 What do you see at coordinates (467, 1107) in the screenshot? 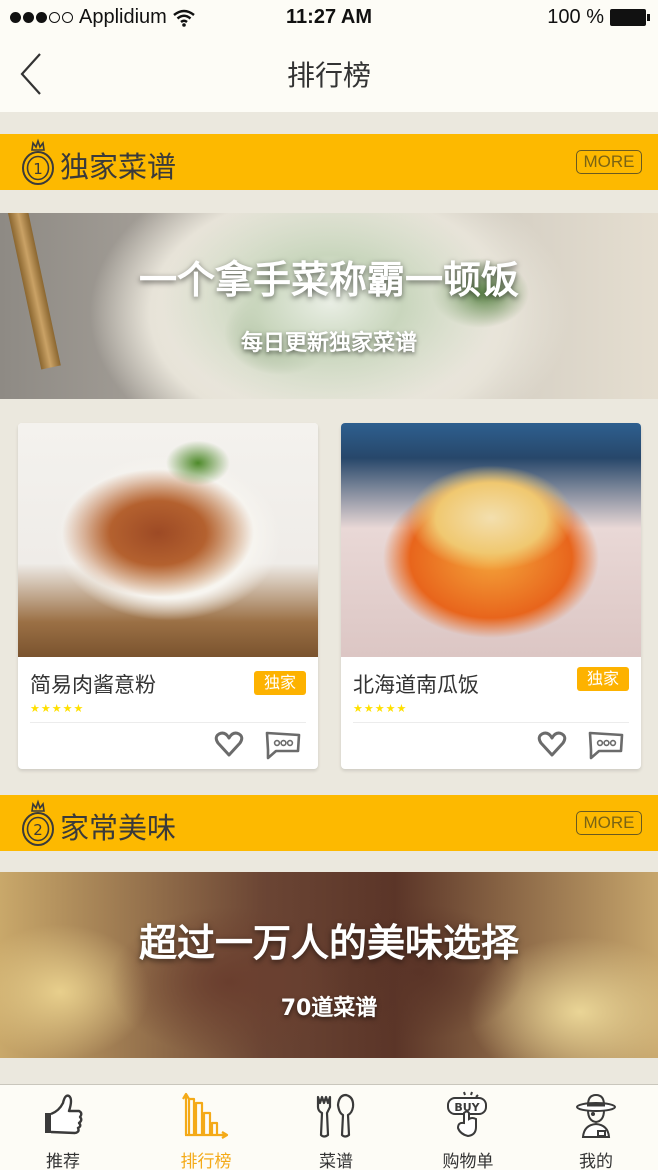
I see `svg-text: BUY` at bounding box center [467, 1107].